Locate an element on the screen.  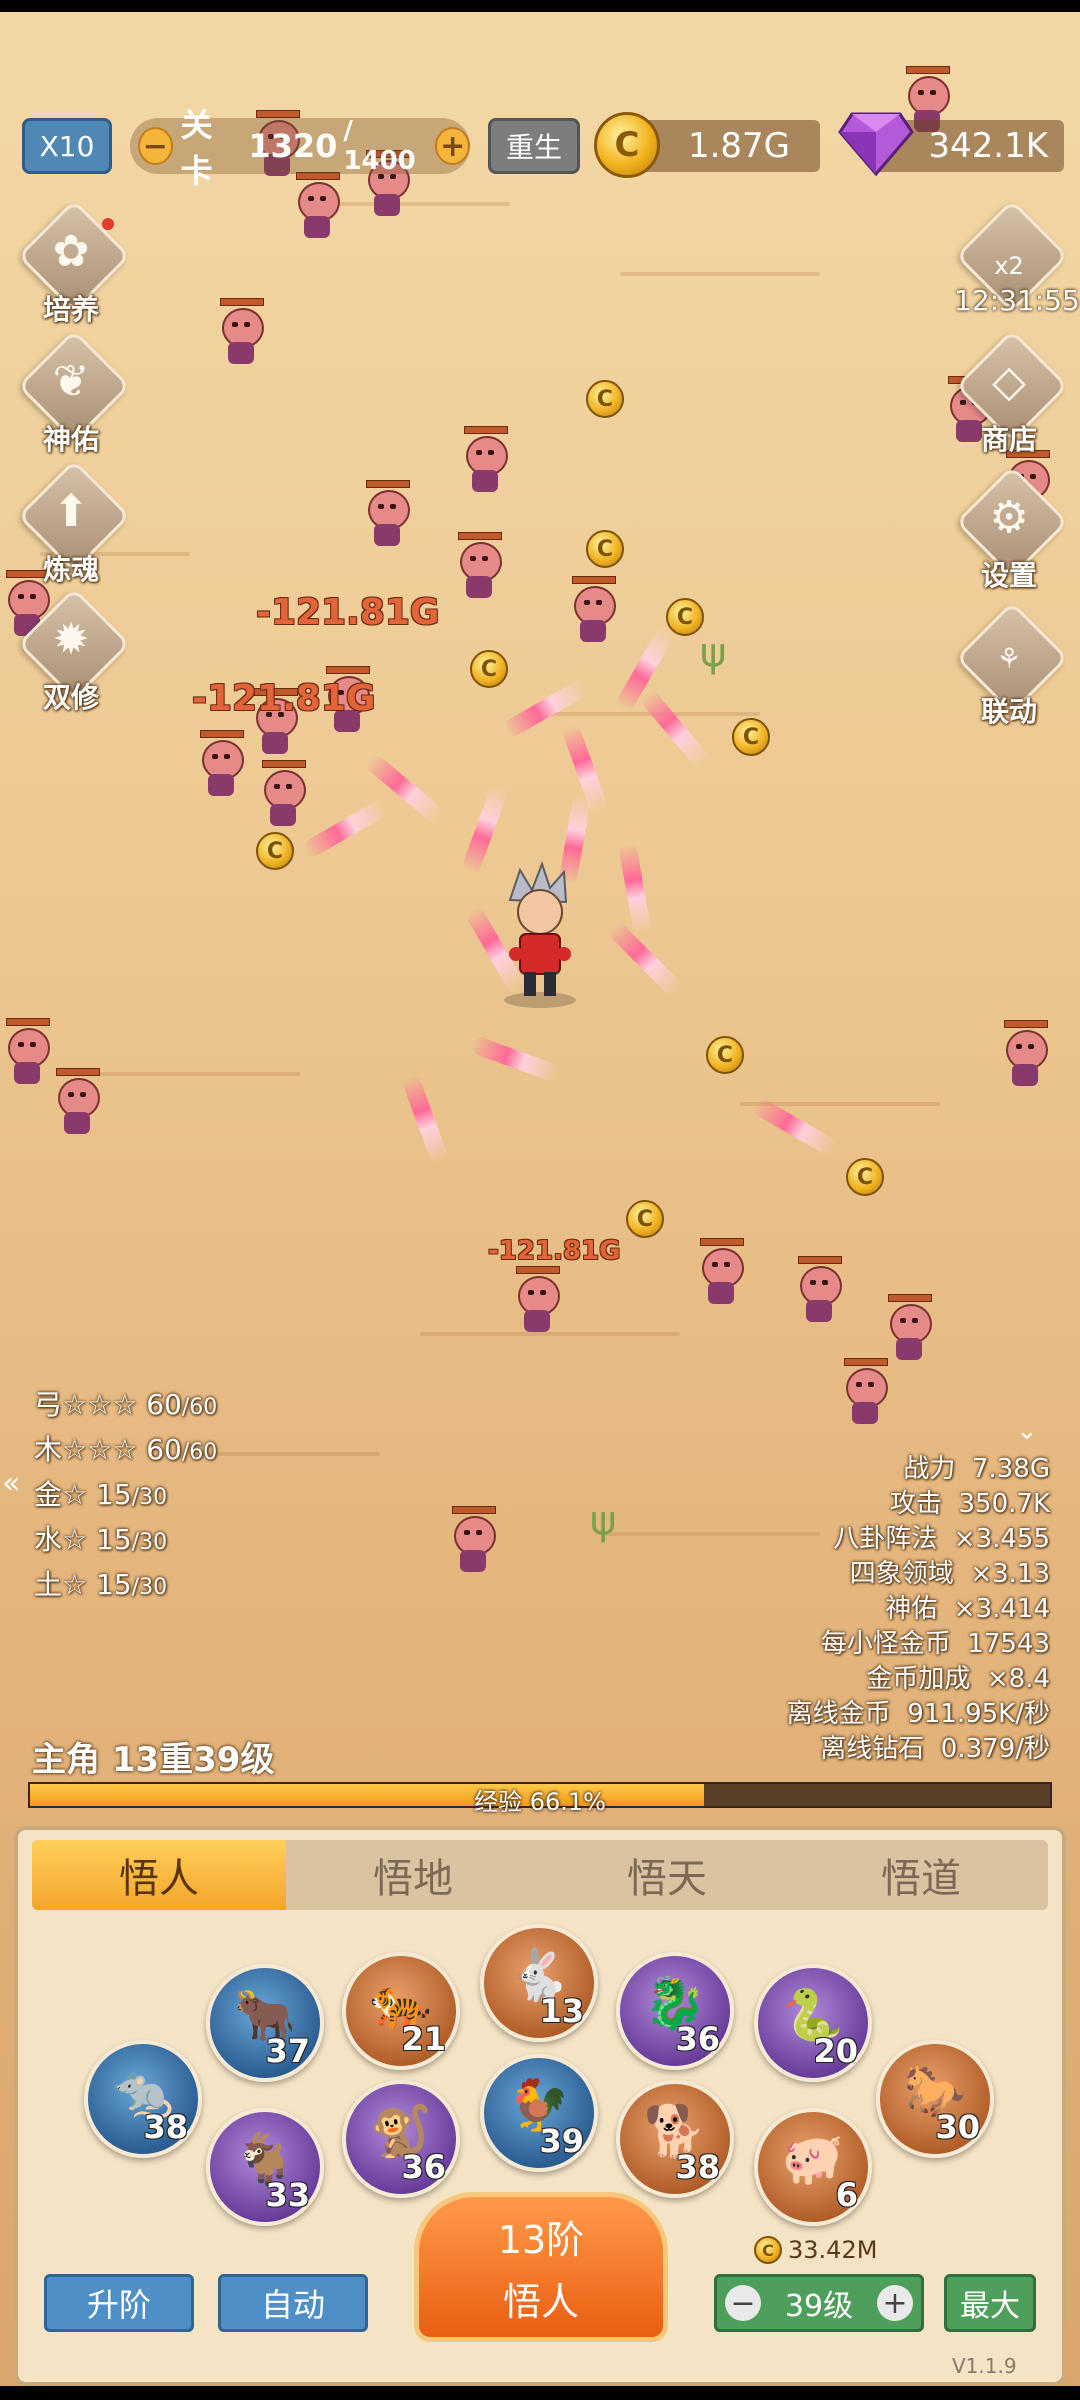
bonus-badge: x2 is located at coordinates (1009, 266).